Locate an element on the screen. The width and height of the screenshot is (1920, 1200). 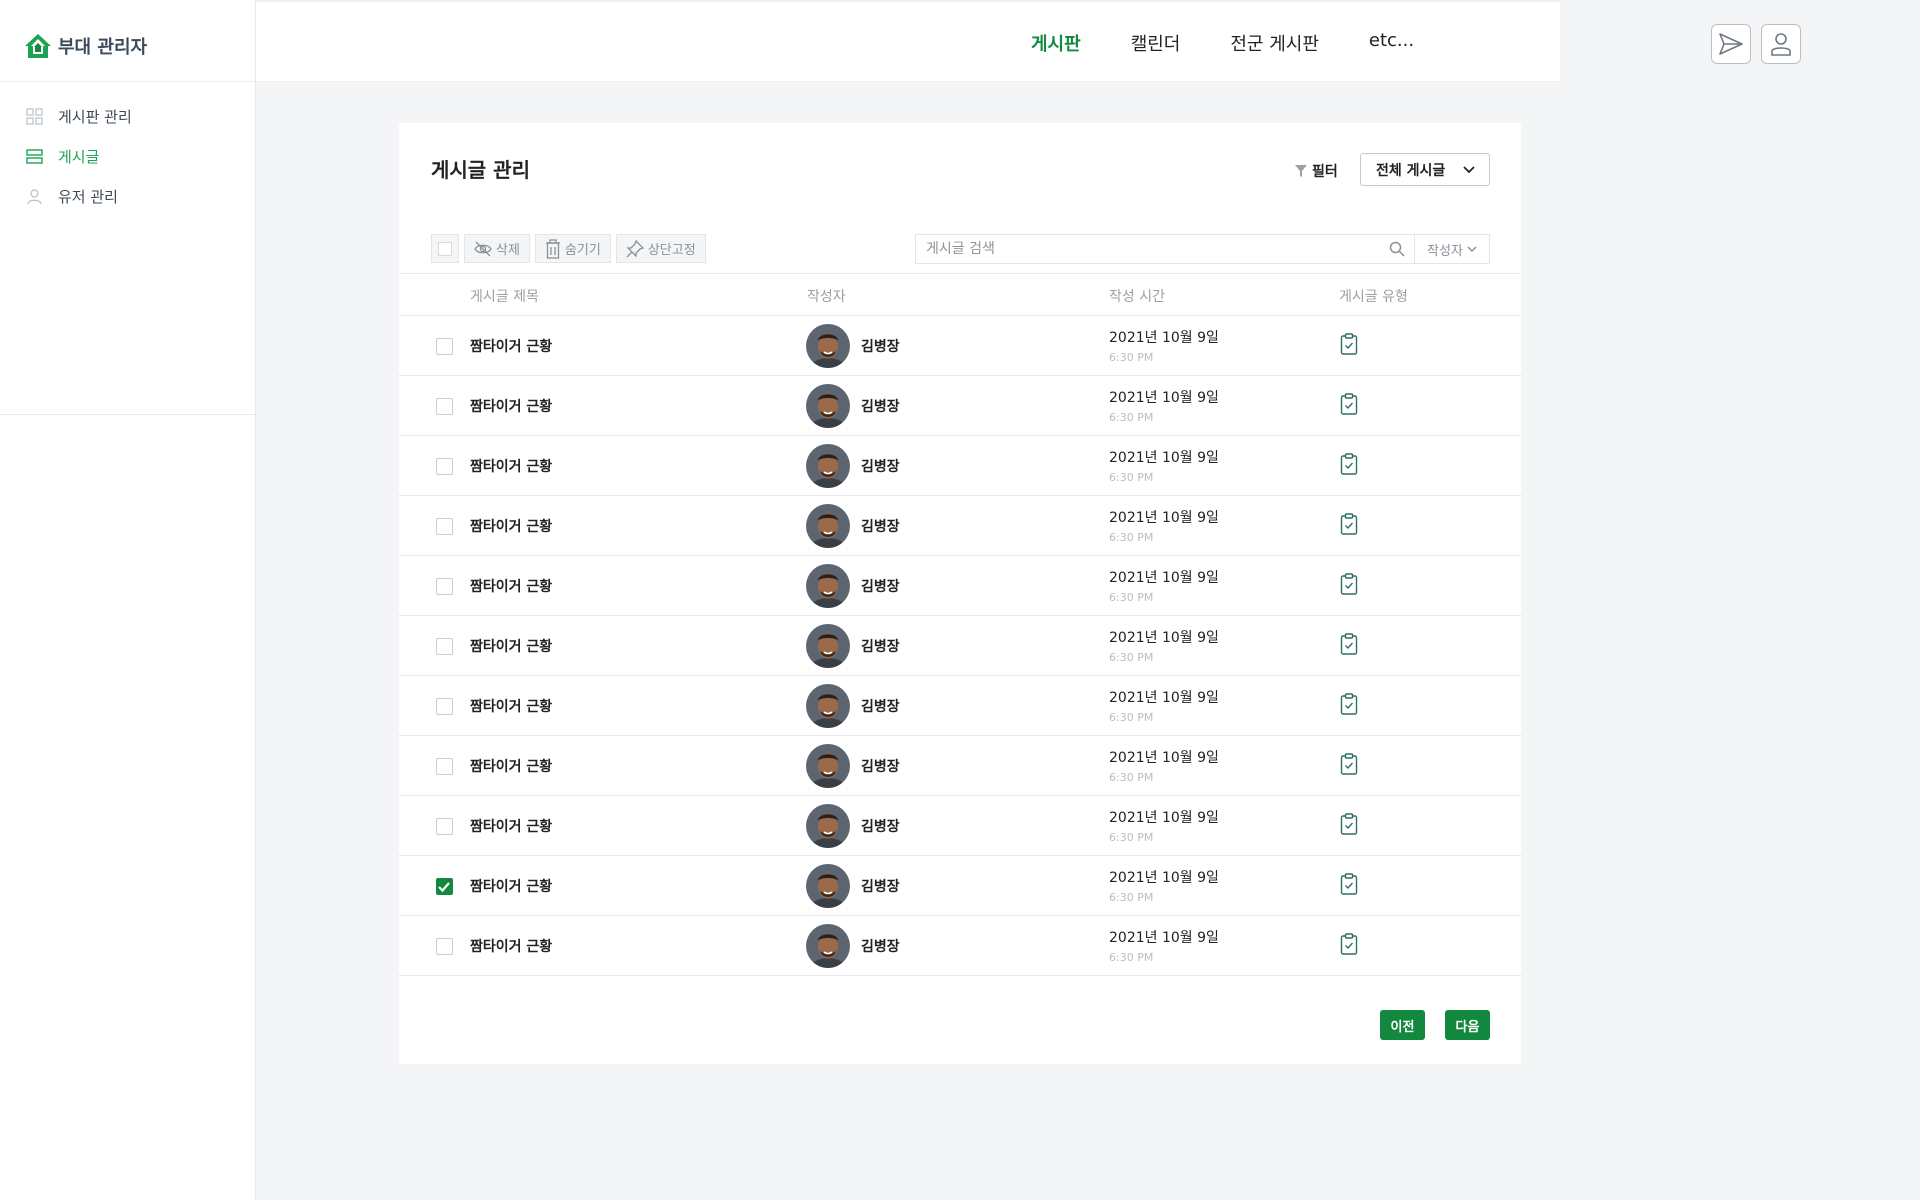
filter-label: 필터 is located at coordinates (1325, 172).